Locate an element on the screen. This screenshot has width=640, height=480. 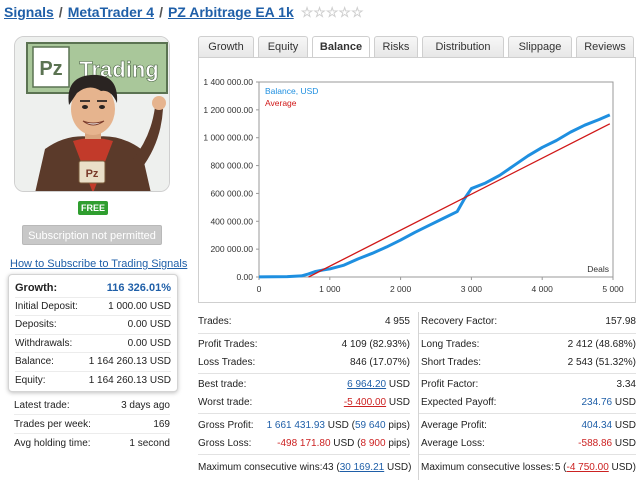
metric-label: Gross Loss: is located at coordinates (225, 443).